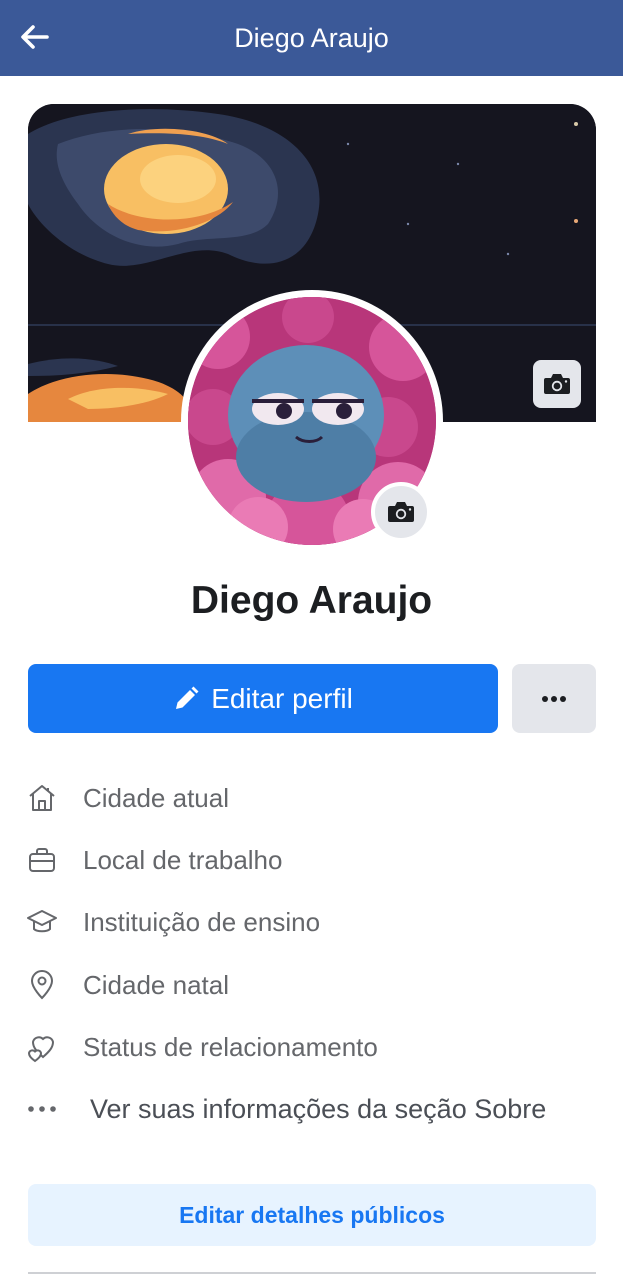  I want to click on edit-profile-label: Editar perfil, so click(282, 698).